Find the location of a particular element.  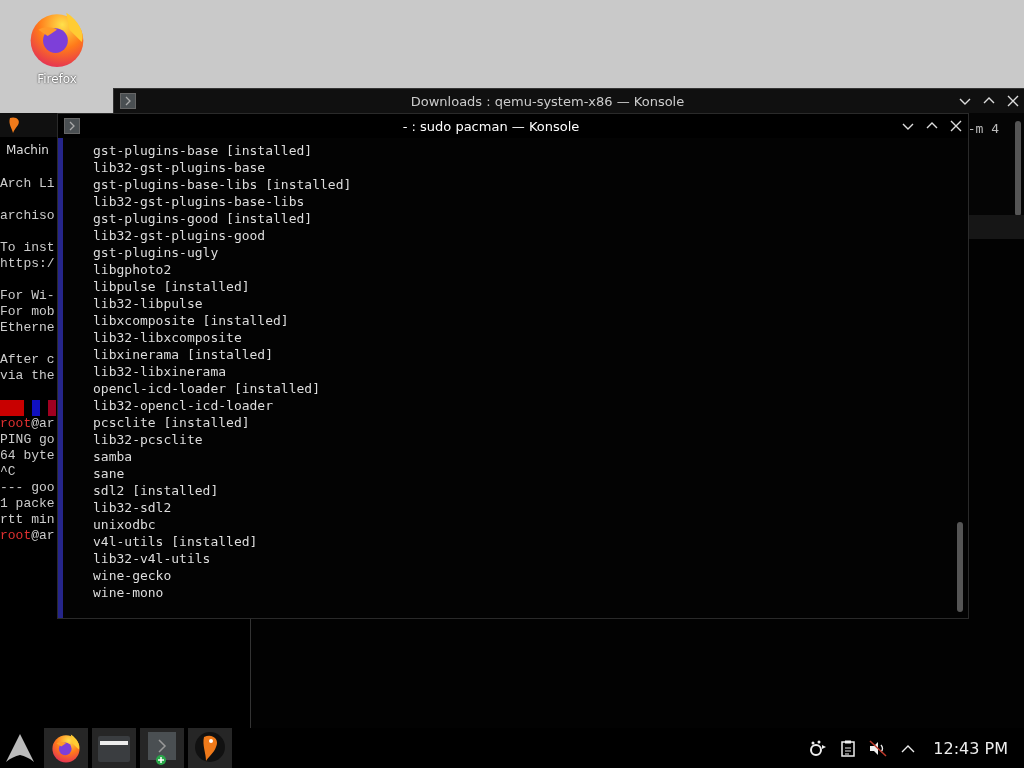

terminal-line: https:/ is located at coordinates (27, 264).